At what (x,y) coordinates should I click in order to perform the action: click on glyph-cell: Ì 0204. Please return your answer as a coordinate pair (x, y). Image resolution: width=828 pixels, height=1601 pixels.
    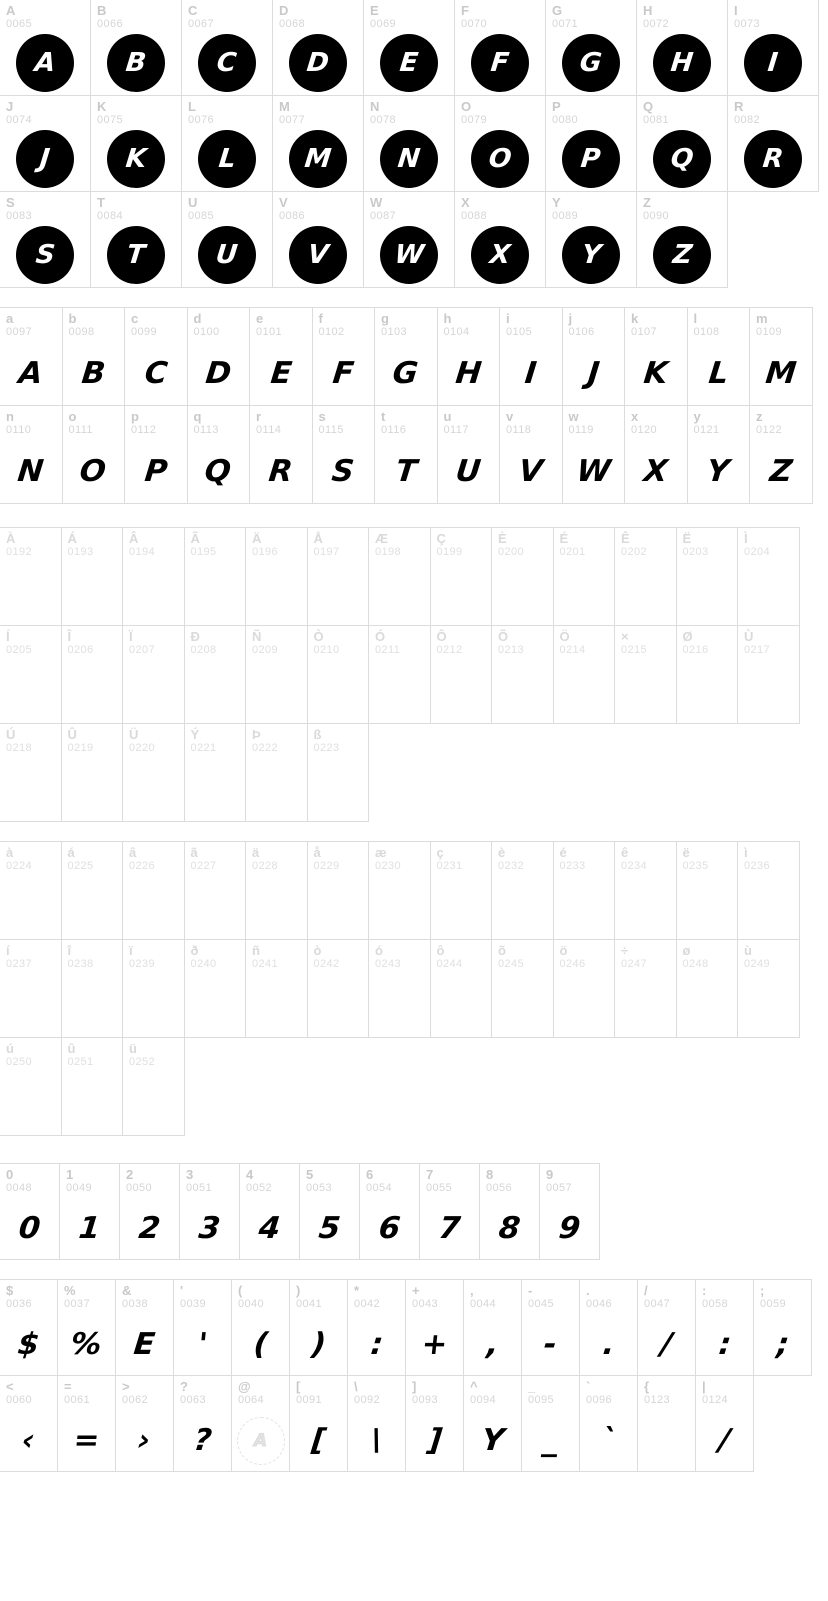
    Looking at the image, I should click on (768, 576).